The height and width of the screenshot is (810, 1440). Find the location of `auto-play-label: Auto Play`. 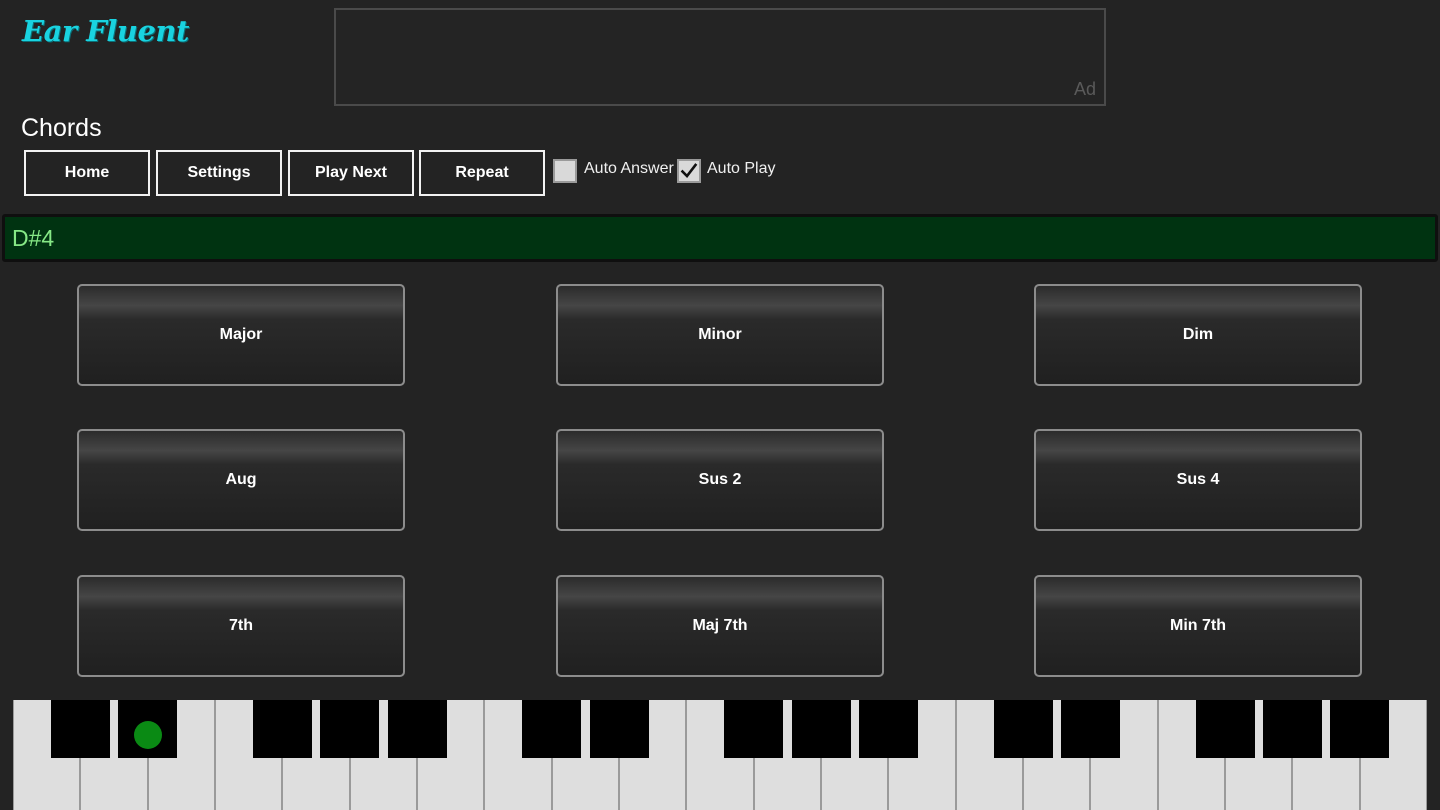

auto-play-label: Auto Play is located at coordinates (741, 168).